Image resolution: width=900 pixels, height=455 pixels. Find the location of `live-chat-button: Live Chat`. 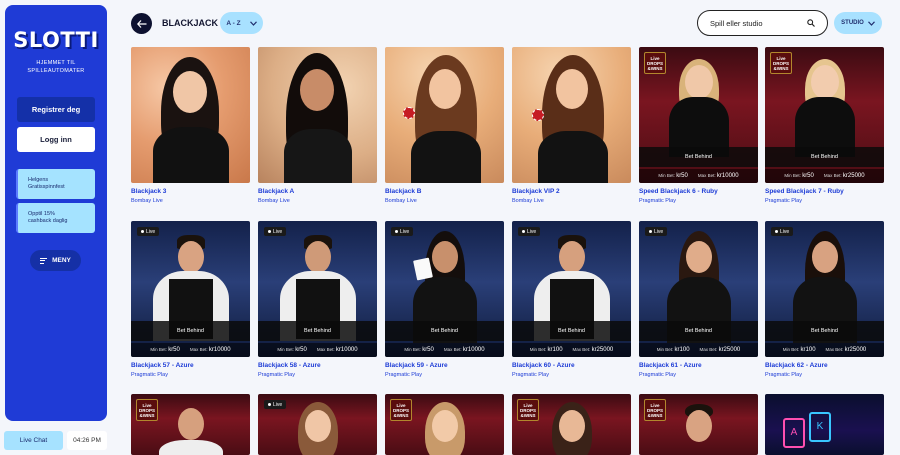

live-chat-button: Live Chat is located at coordinates (33, 440).